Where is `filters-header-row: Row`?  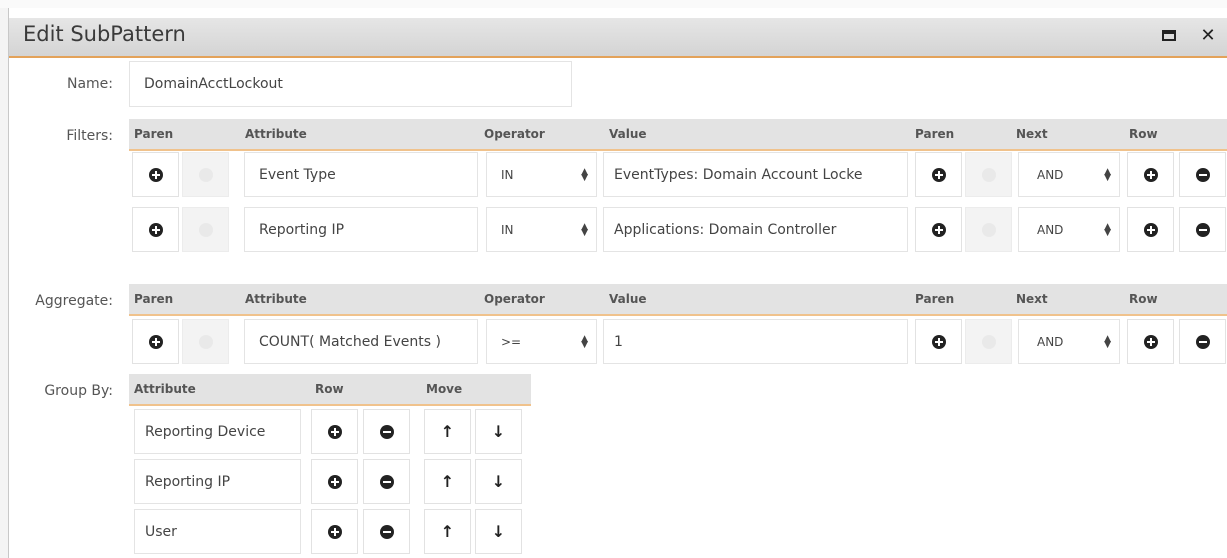
filters-header-row: Row is located at coordinates (1143, 134).